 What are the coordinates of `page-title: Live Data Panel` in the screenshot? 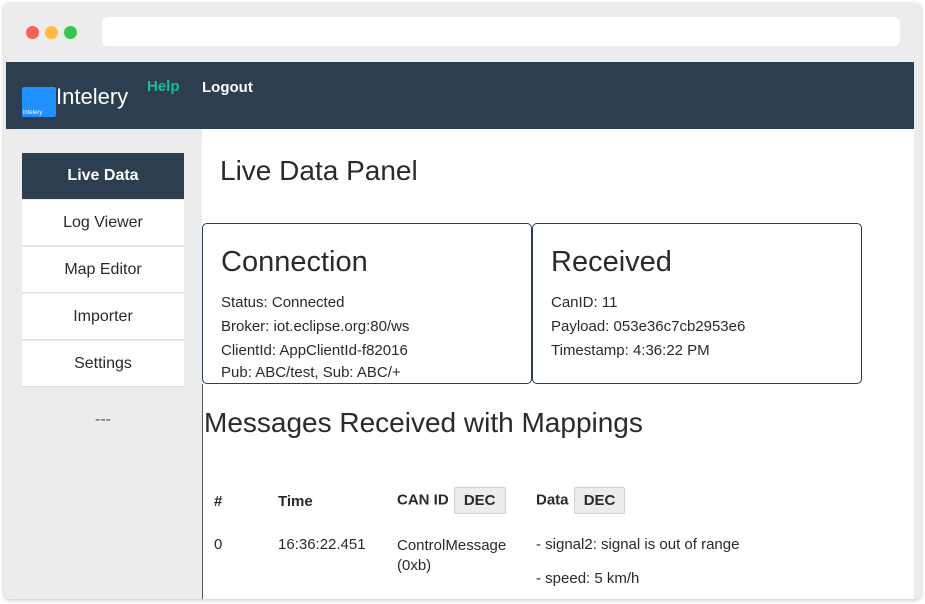 It's located at (319, 170).